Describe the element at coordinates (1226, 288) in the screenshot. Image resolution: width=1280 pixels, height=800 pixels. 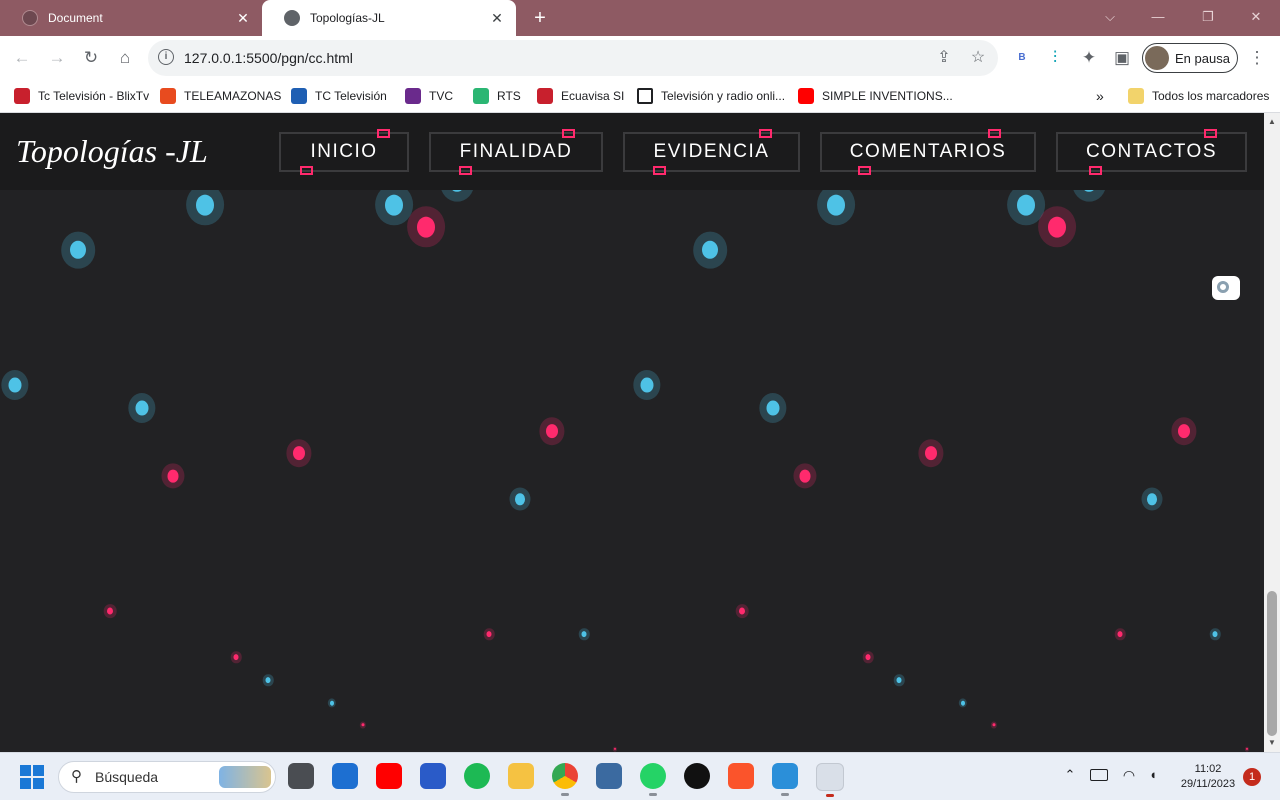
I see `floating-widget-button` at that location.